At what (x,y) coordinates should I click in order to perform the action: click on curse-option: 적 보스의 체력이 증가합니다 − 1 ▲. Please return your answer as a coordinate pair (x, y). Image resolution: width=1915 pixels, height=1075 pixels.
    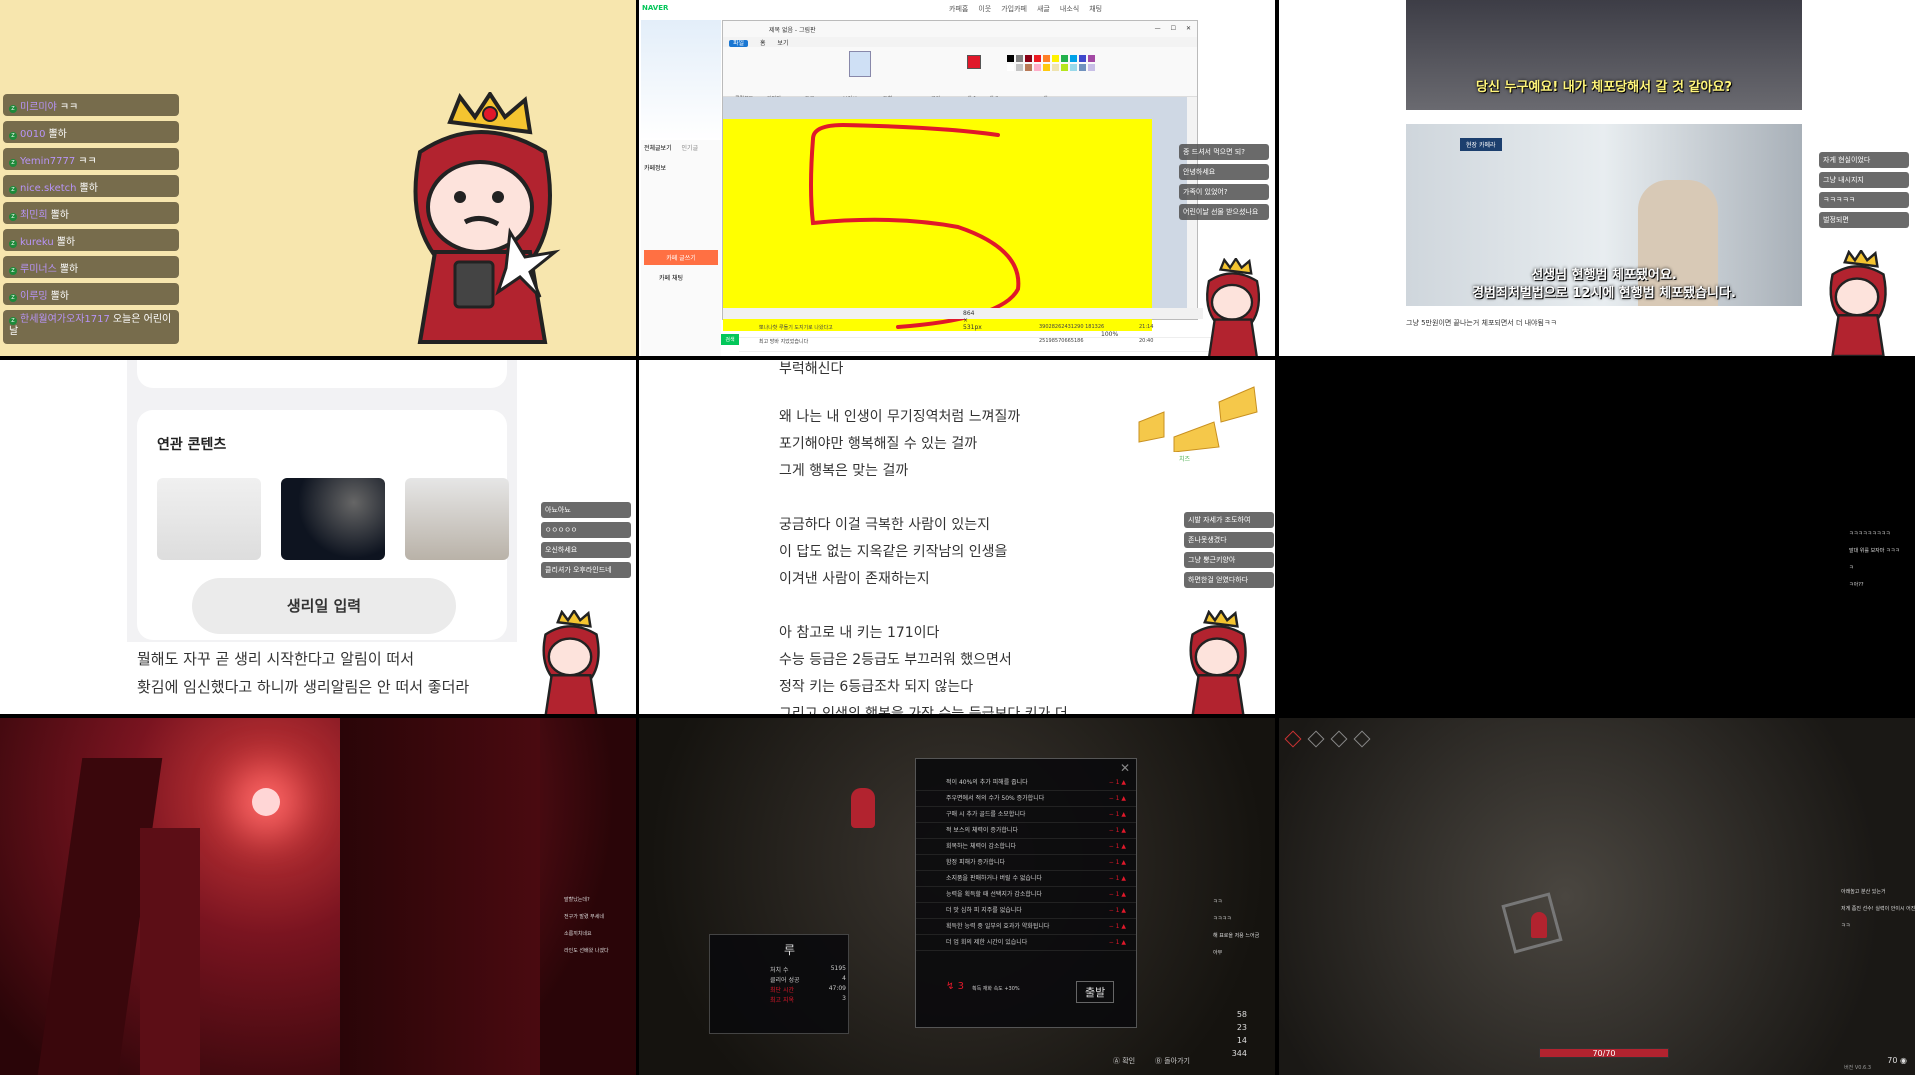
    Looking at the image, I should click on (1026, 831).